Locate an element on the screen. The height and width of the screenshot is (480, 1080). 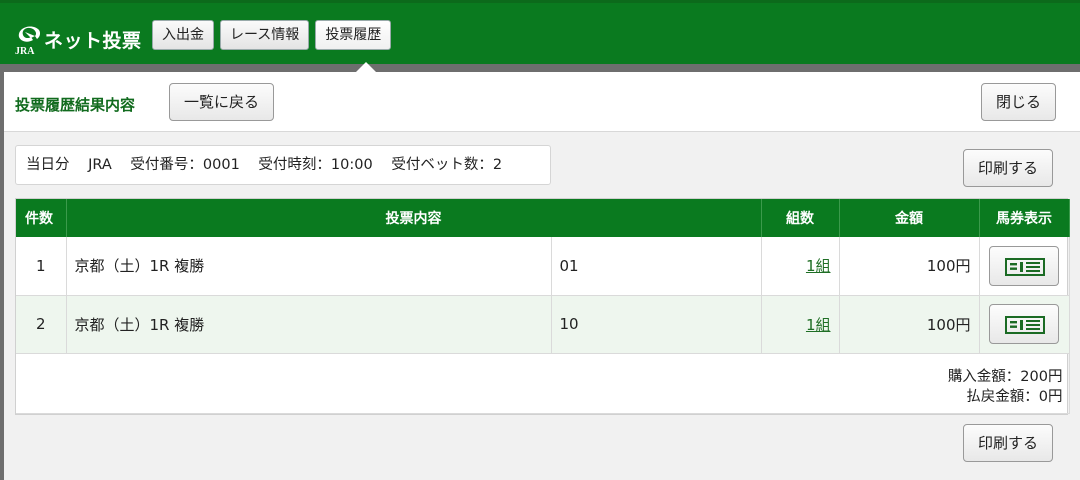
top-nav: 入出金 レース情報 投票履歴 is located at coordinates (272, 35).